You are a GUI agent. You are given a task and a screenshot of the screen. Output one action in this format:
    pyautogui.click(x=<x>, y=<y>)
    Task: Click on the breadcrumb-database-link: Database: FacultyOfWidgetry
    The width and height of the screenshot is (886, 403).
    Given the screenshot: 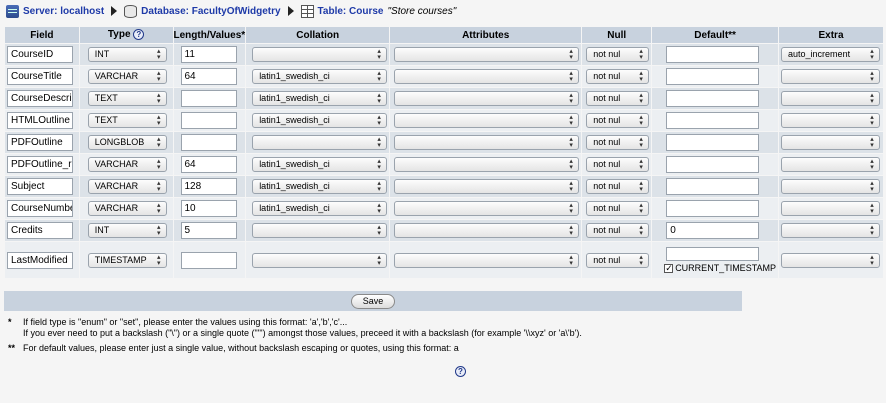 What is the action you would take?
    pyautogui.click(x=210, y=11)
    